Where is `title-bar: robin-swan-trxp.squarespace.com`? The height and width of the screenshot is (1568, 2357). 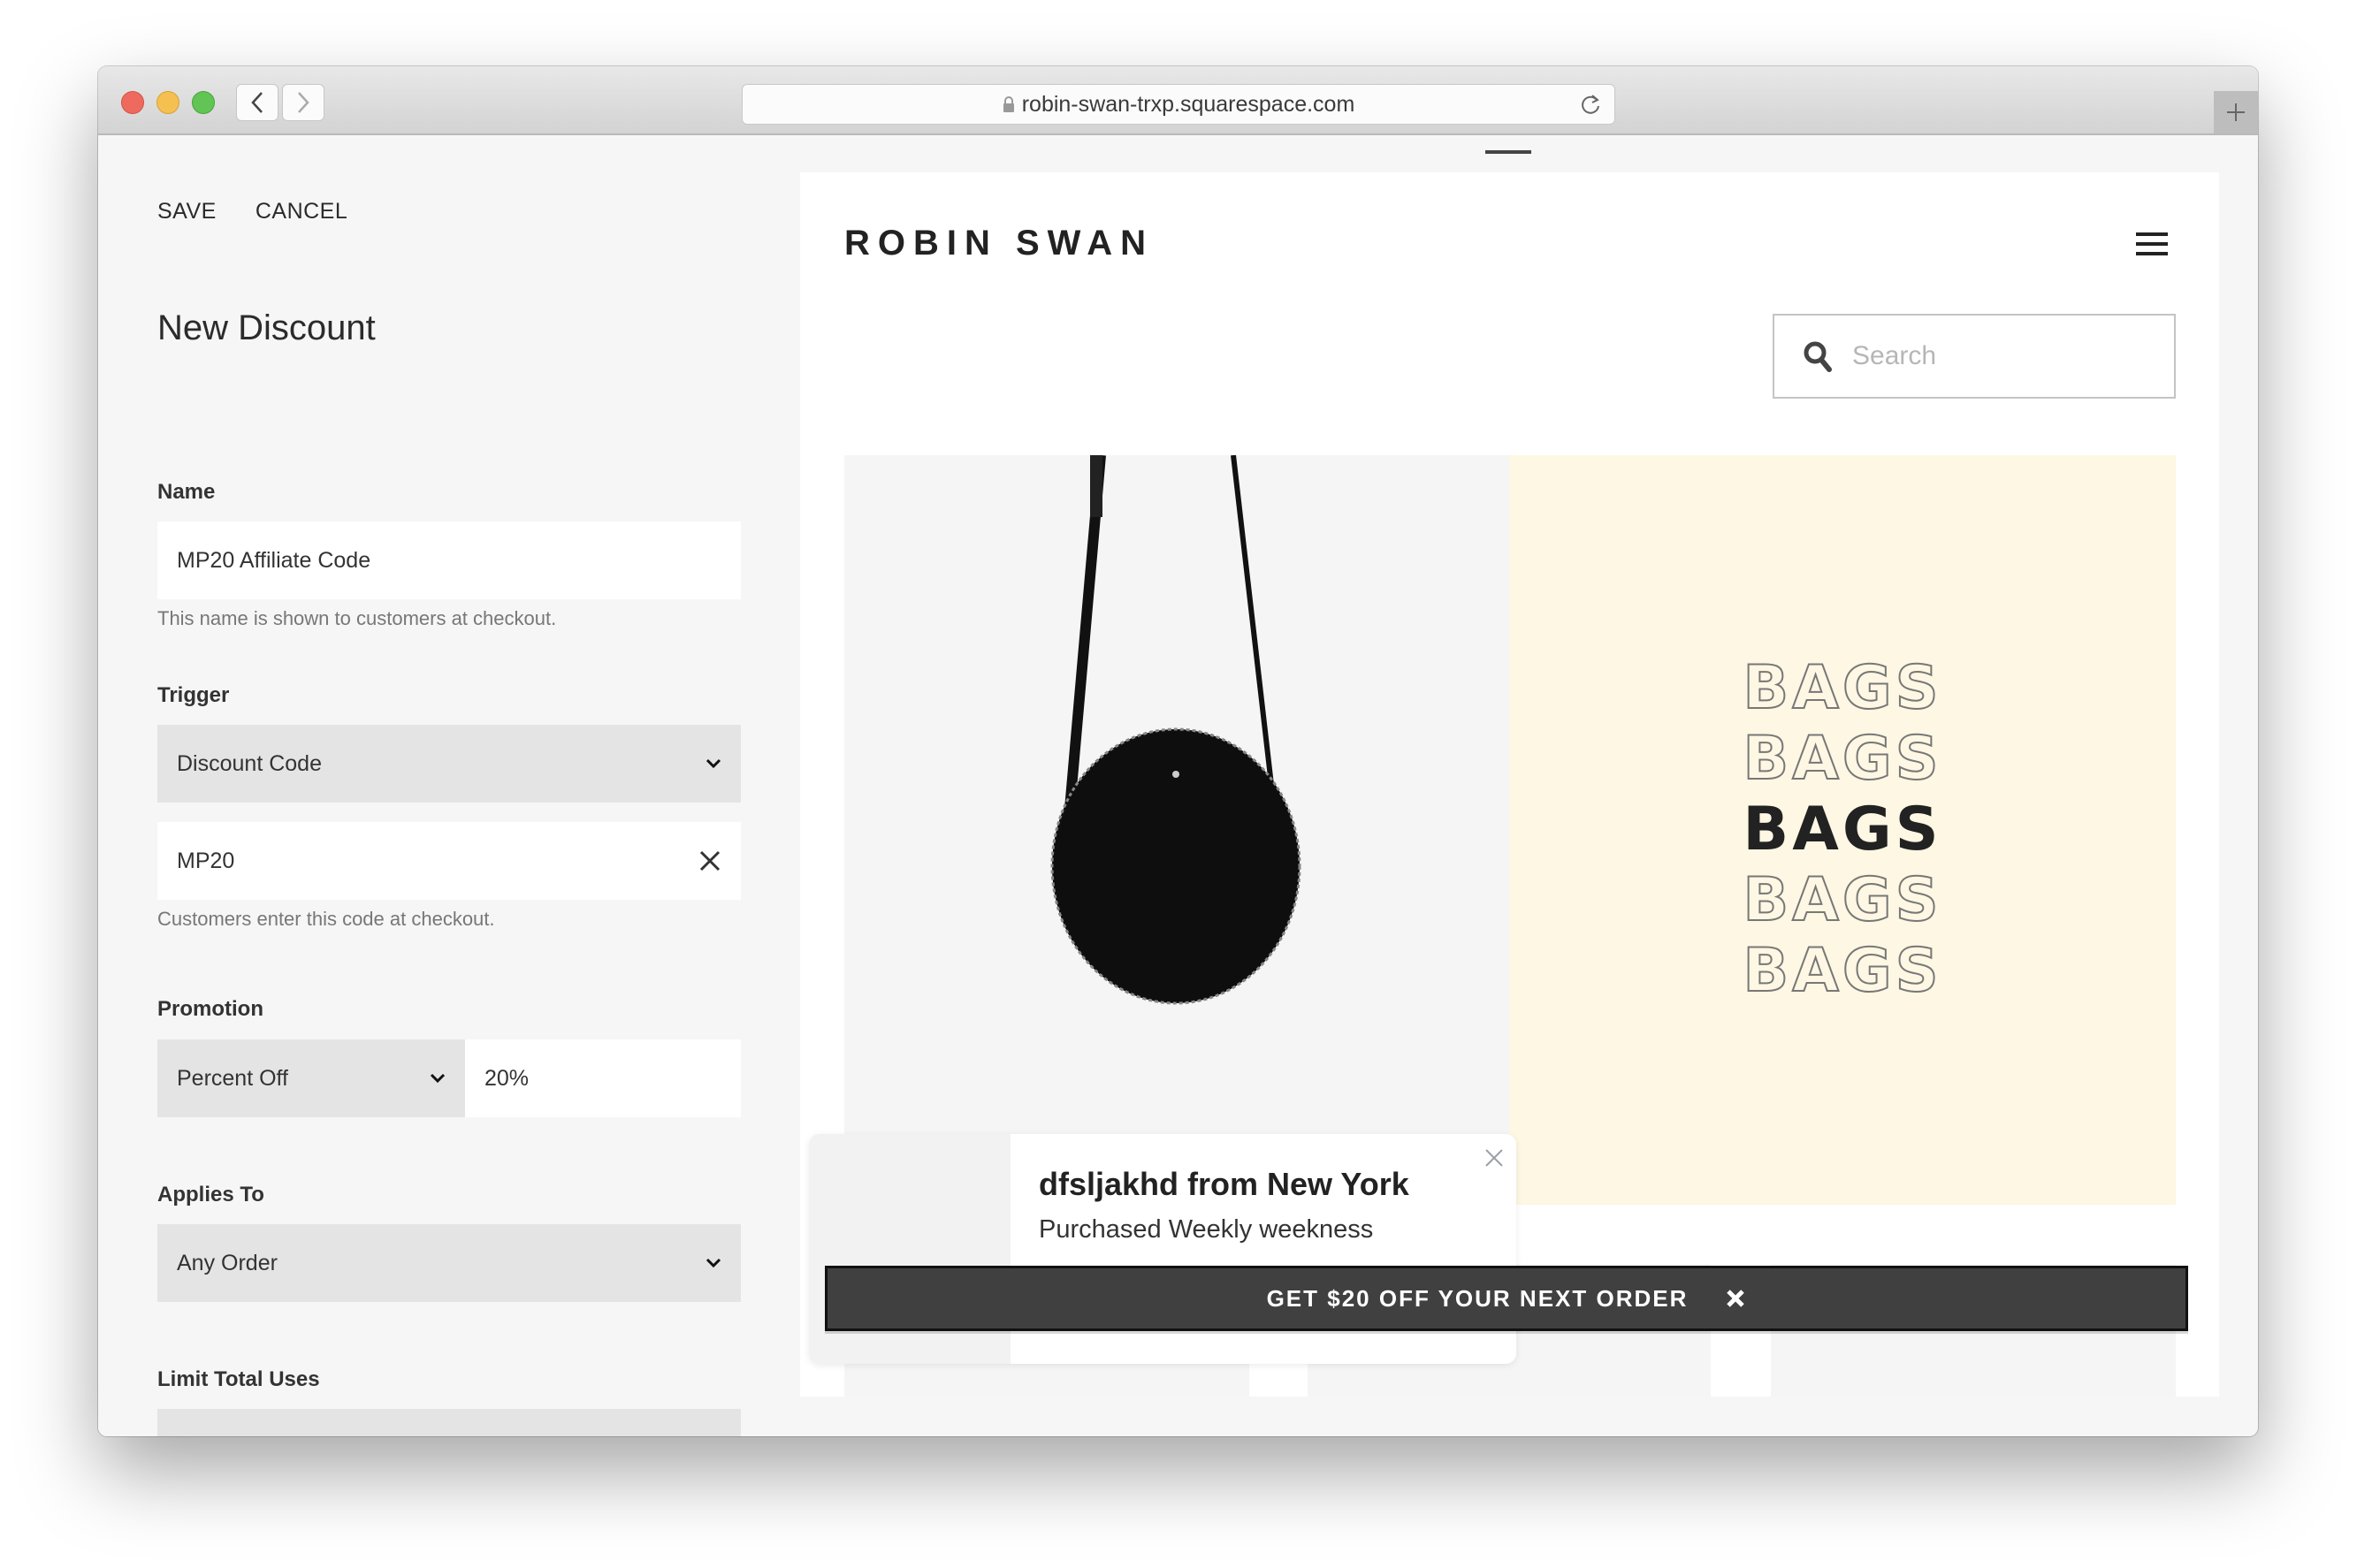
title-bar: robin-swan-trxp.squarespace.com is located at coordinates (1178, 100).